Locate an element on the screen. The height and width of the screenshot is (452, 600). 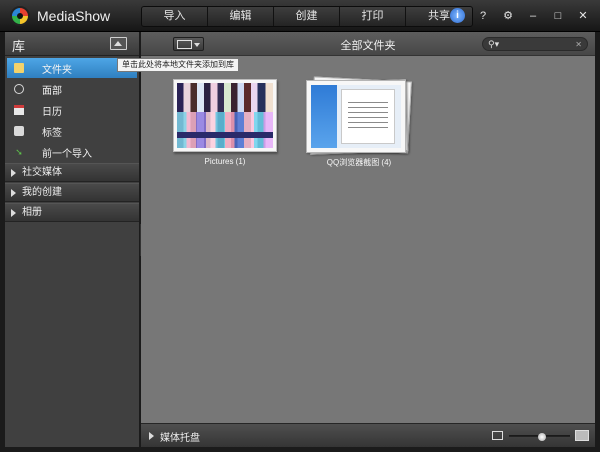
section-label: 我的创建 is located at coordinates (42, 192).